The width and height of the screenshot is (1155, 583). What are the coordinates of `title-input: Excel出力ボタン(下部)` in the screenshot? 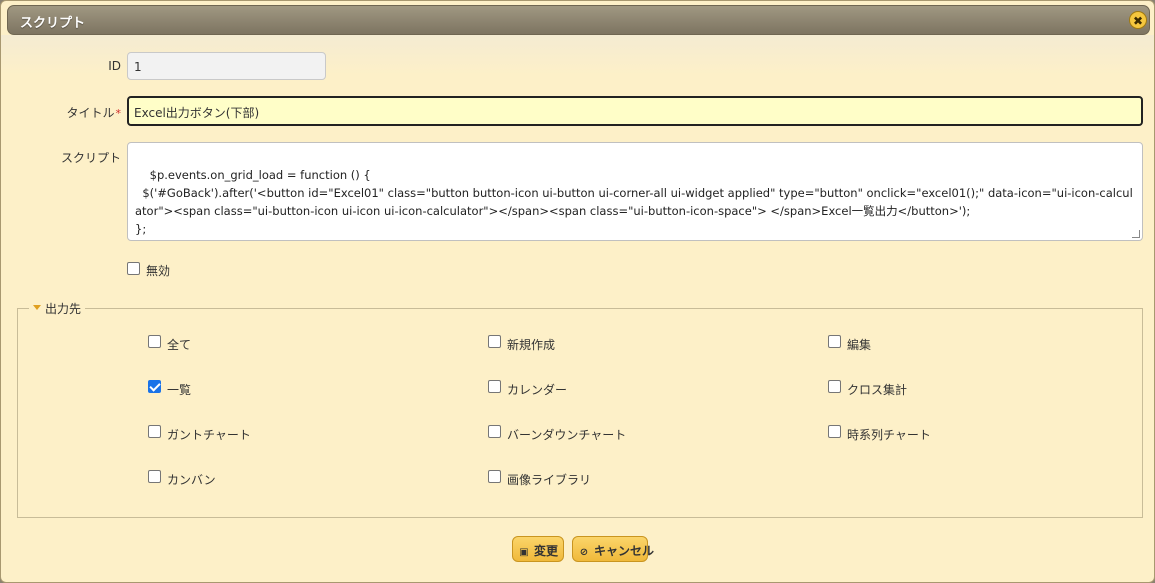 It's located at (635, 111).